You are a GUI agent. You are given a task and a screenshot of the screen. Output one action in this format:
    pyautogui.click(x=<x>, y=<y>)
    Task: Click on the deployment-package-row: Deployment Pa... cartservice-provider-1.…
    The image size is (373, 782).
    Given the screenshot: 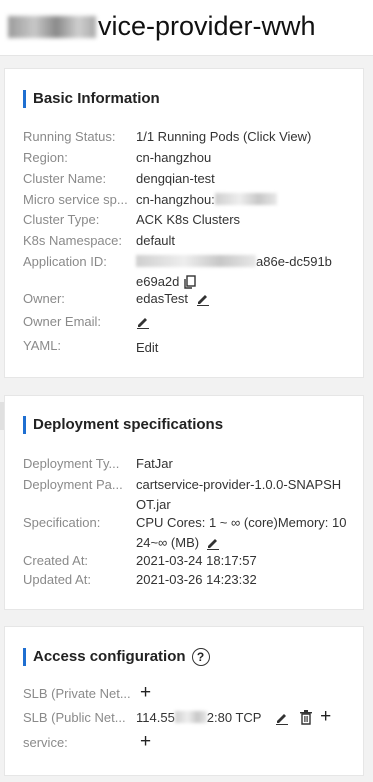 What is the action you would take?
    pyautogui.click(x=190, y=495)
    